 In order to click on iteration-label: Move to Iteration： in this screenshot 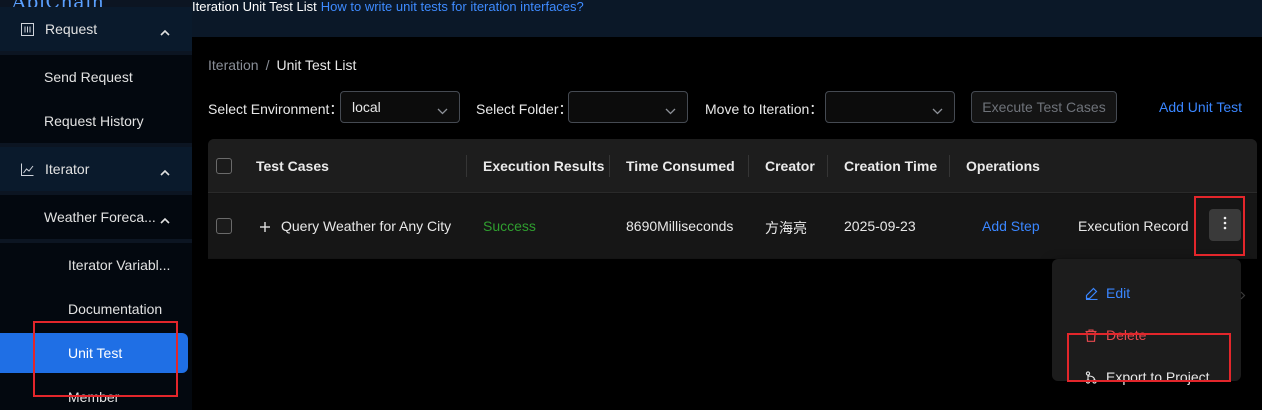, I will do `click(764, 109)`.